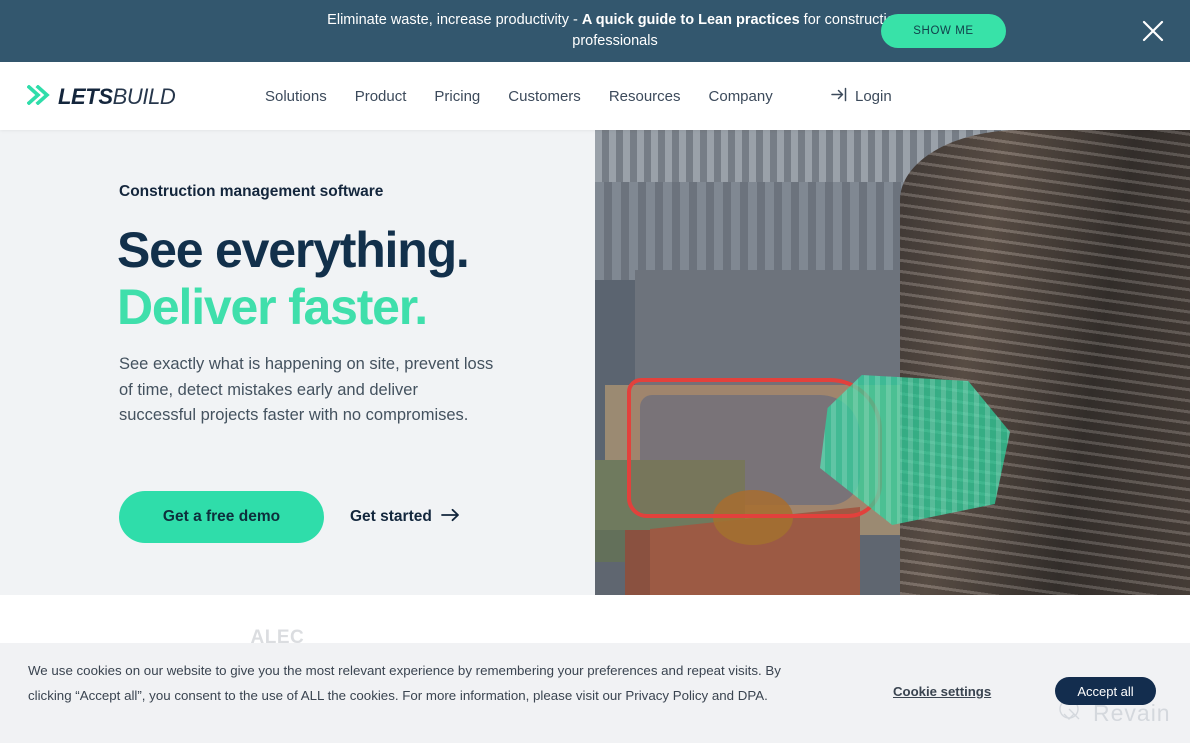  I want to click on get-a-free-demo-button-hero: Get a free demo, so click(221, 517).